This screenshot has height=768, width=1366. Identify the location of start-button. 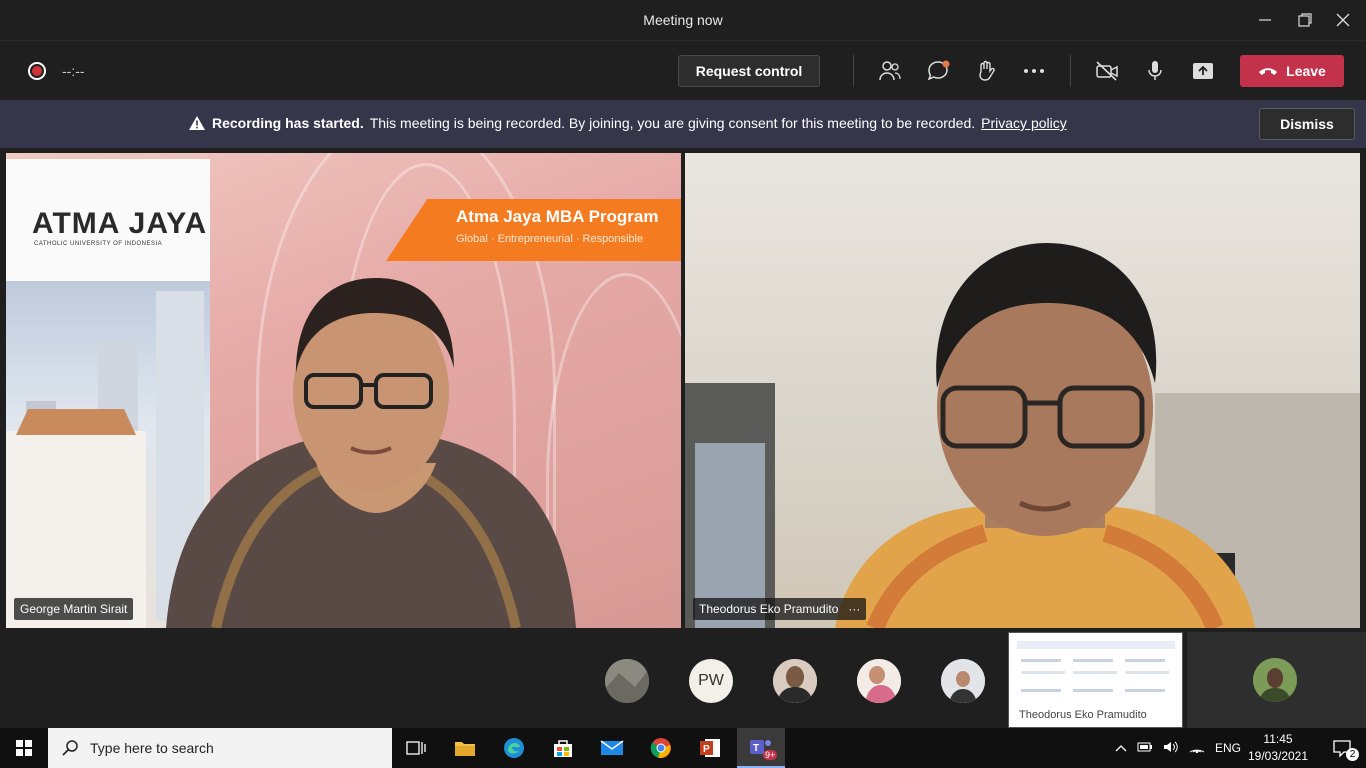
(24, 748).